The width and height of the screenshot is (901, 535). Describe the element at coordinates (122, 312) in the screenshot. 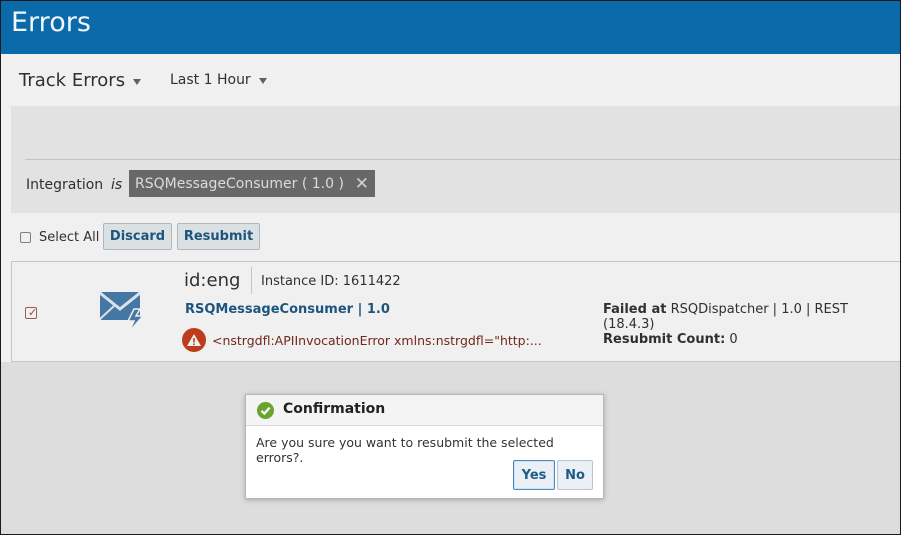

I see `envelope-lightning-icon` at that location.